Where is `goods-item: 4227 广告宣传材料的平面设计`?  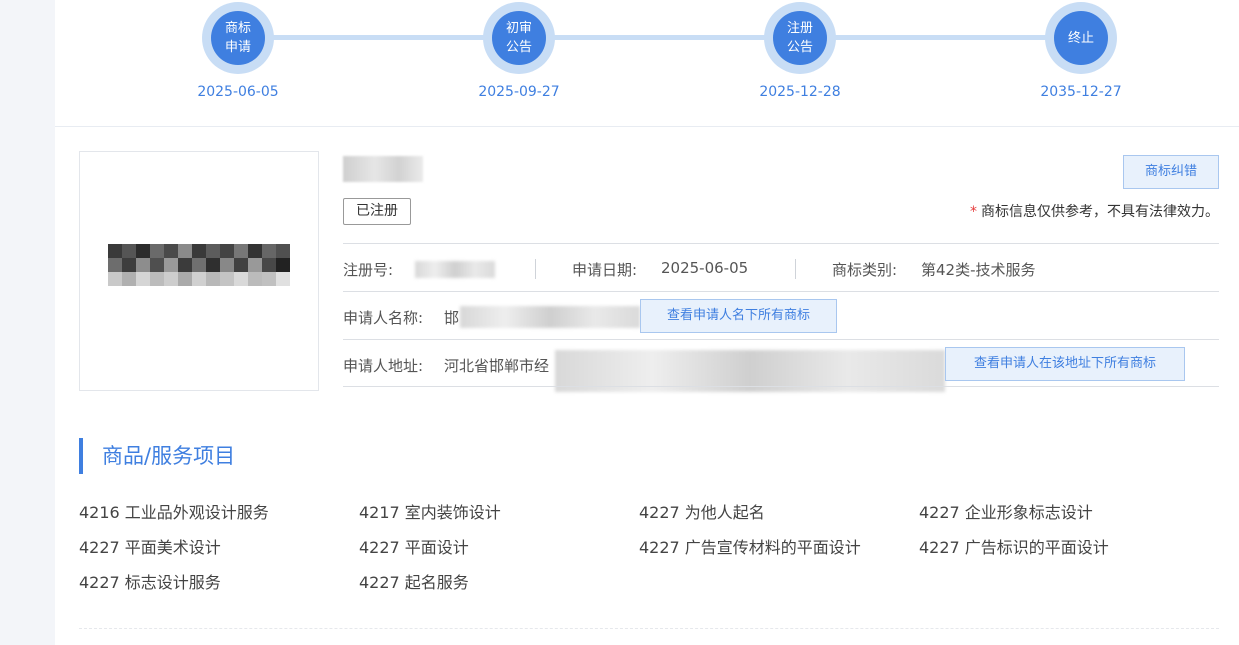
goods-item: 4227 广告宣传材料的平面设计 is located at coordinates (750, 547).